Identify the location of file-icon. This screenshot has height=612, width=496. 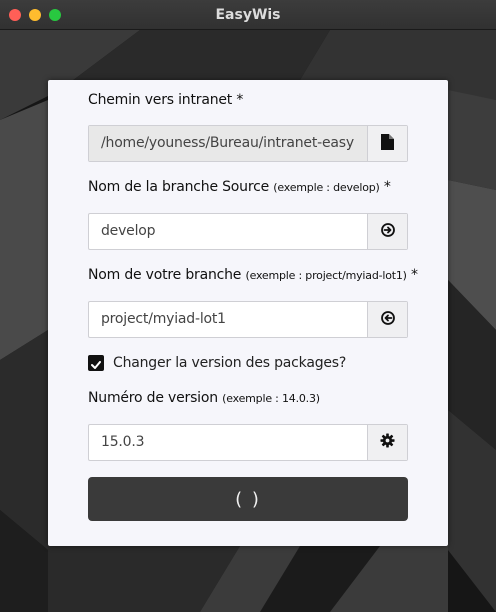
(387, 143).